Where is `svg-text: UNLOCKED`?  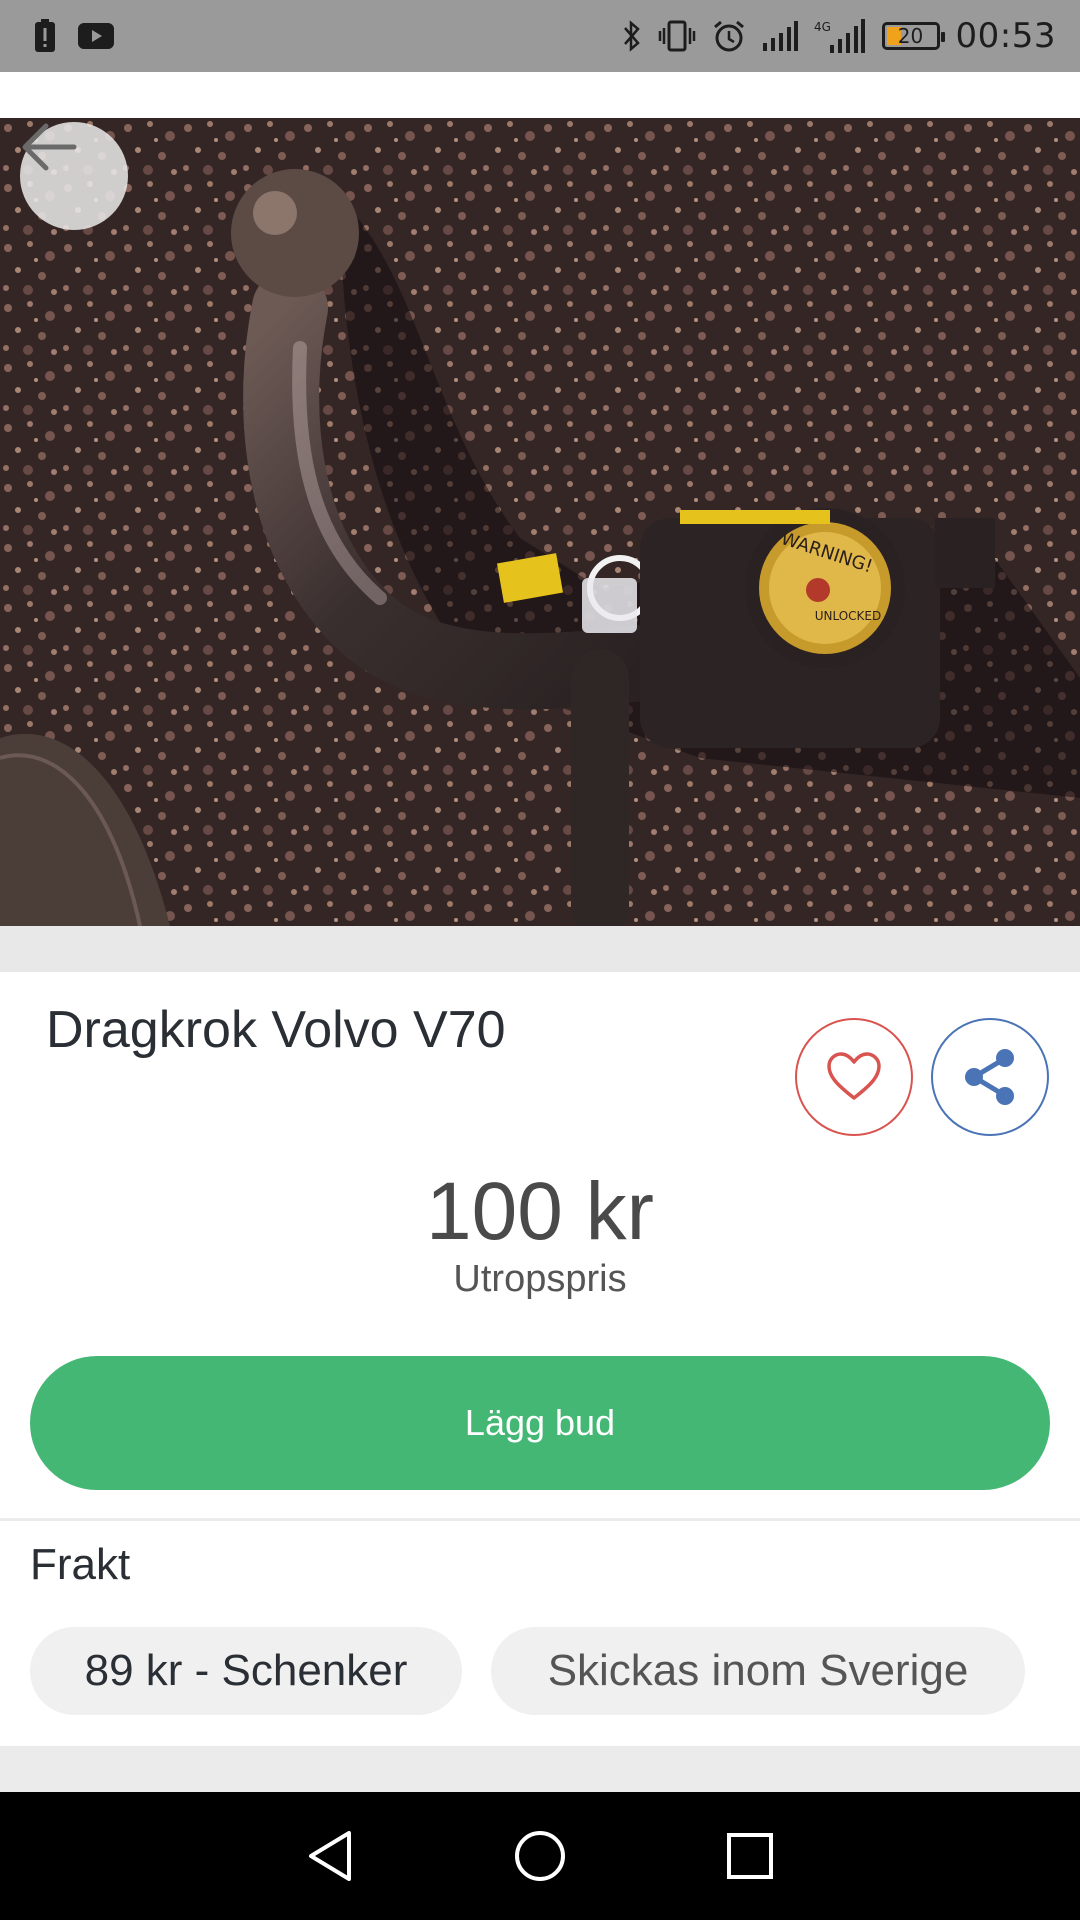
svg-text: UNLOCKED is located at coordinates (848, 616).